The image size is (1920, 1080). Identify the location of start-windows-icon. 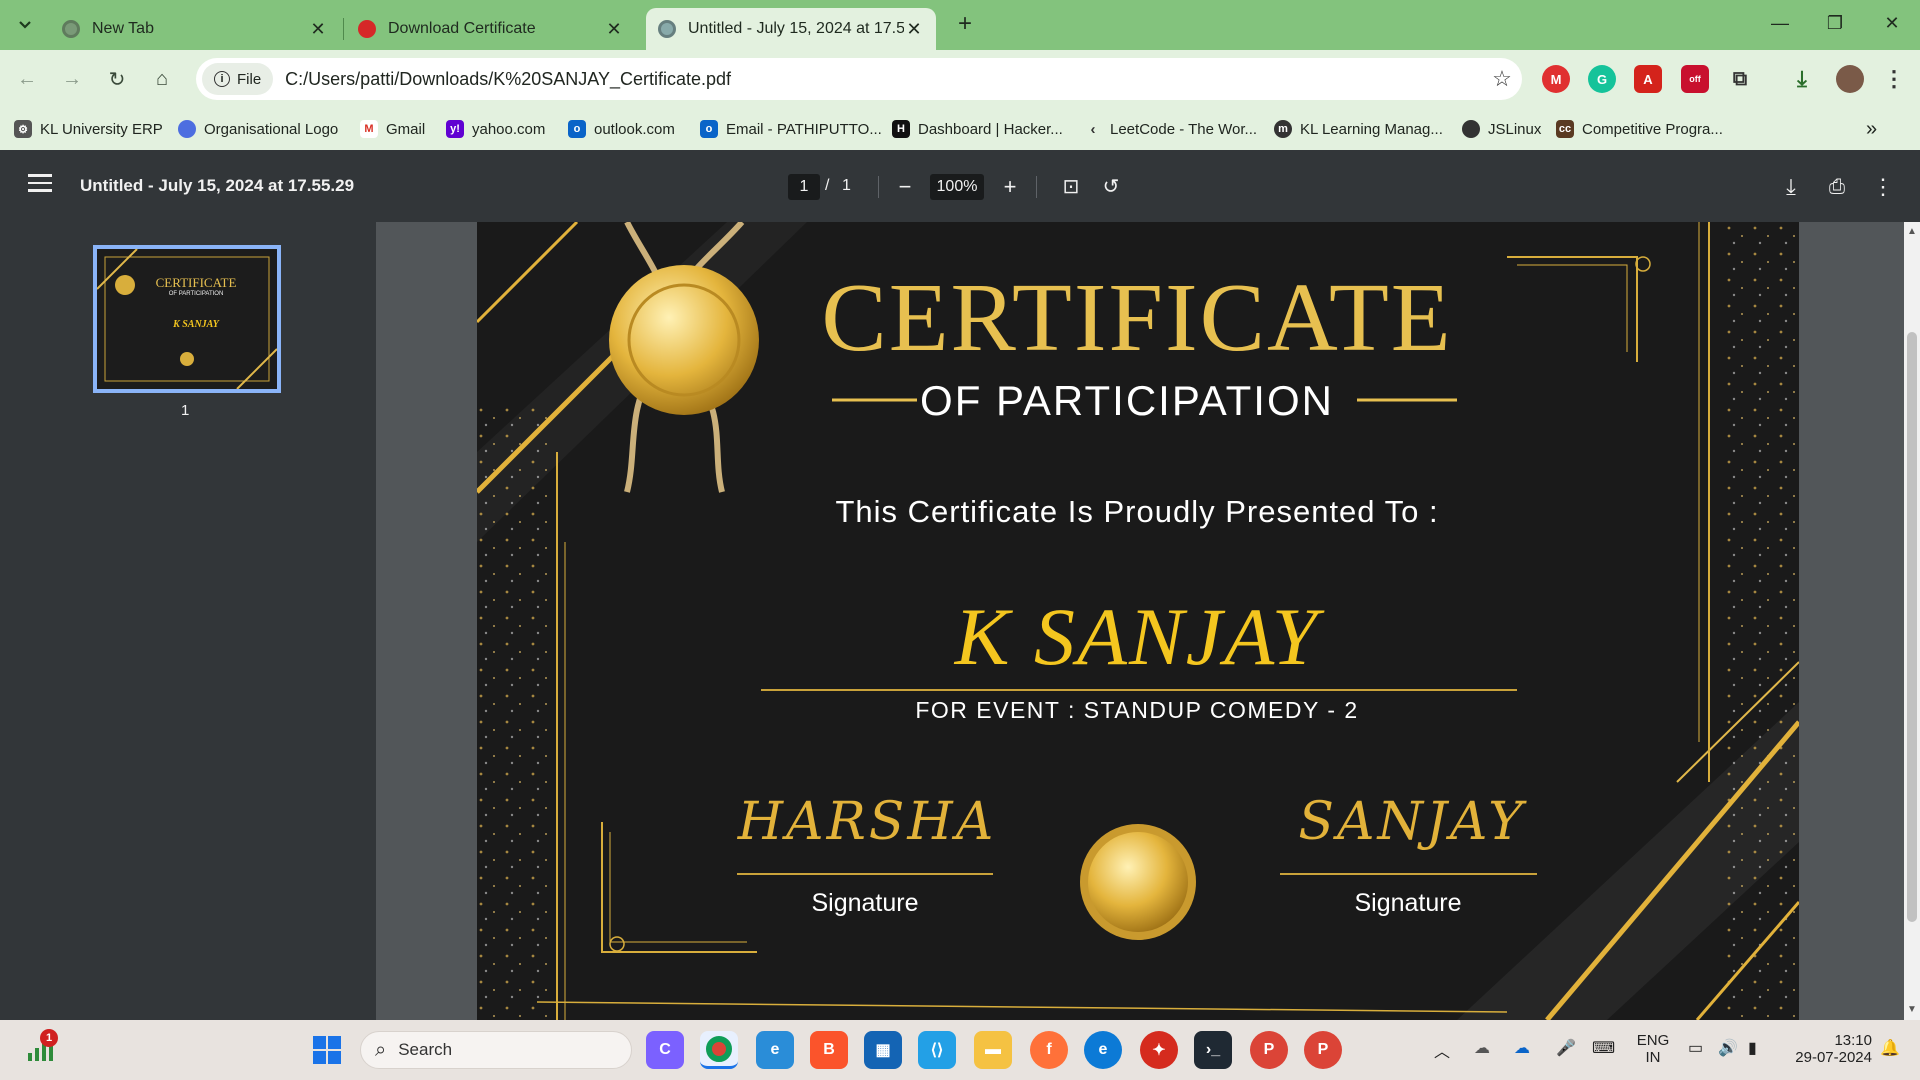
(327, 1050).